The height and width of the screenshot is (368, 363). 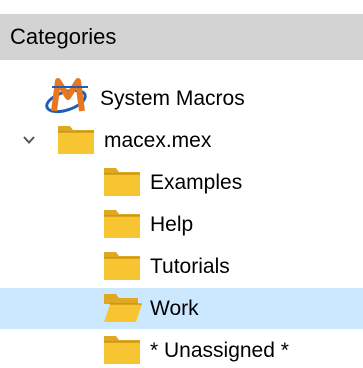 I want to click on tree-item-label: System Macros, so click(x=172, y=98).